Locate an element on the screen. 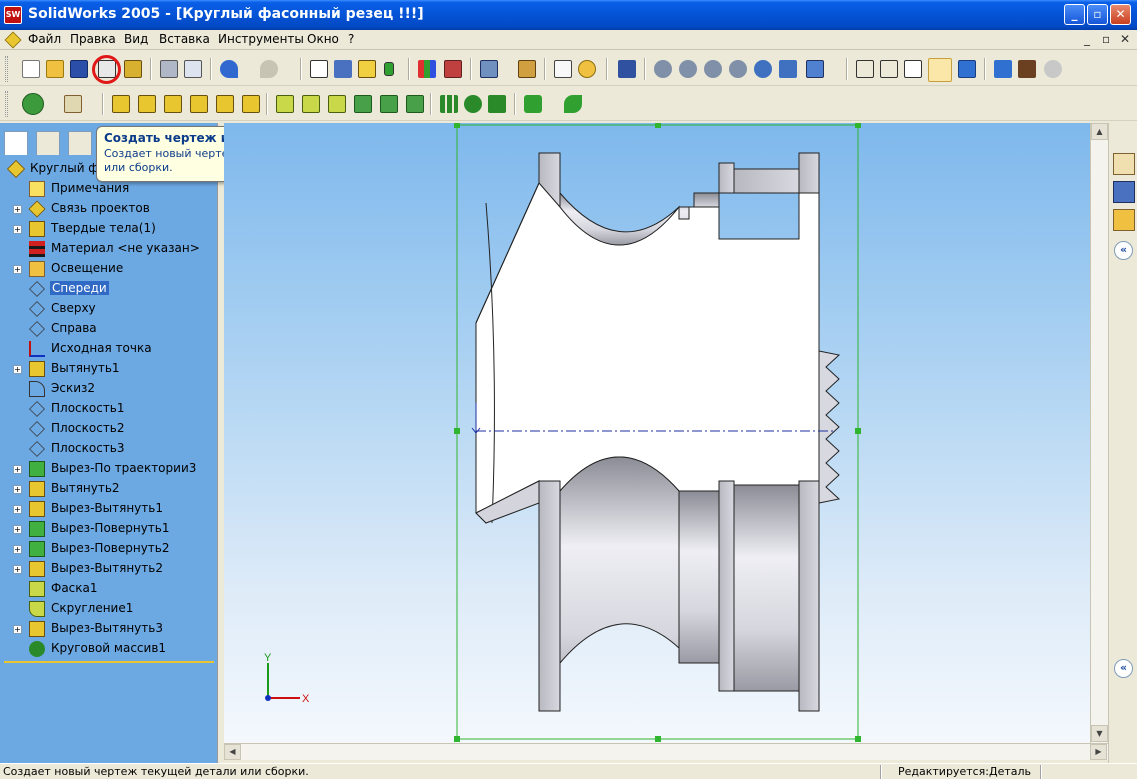 Image resolution: width=1137 pixels, height=779 pixels. view-orientation-icon is located at coordinates (627, 69).